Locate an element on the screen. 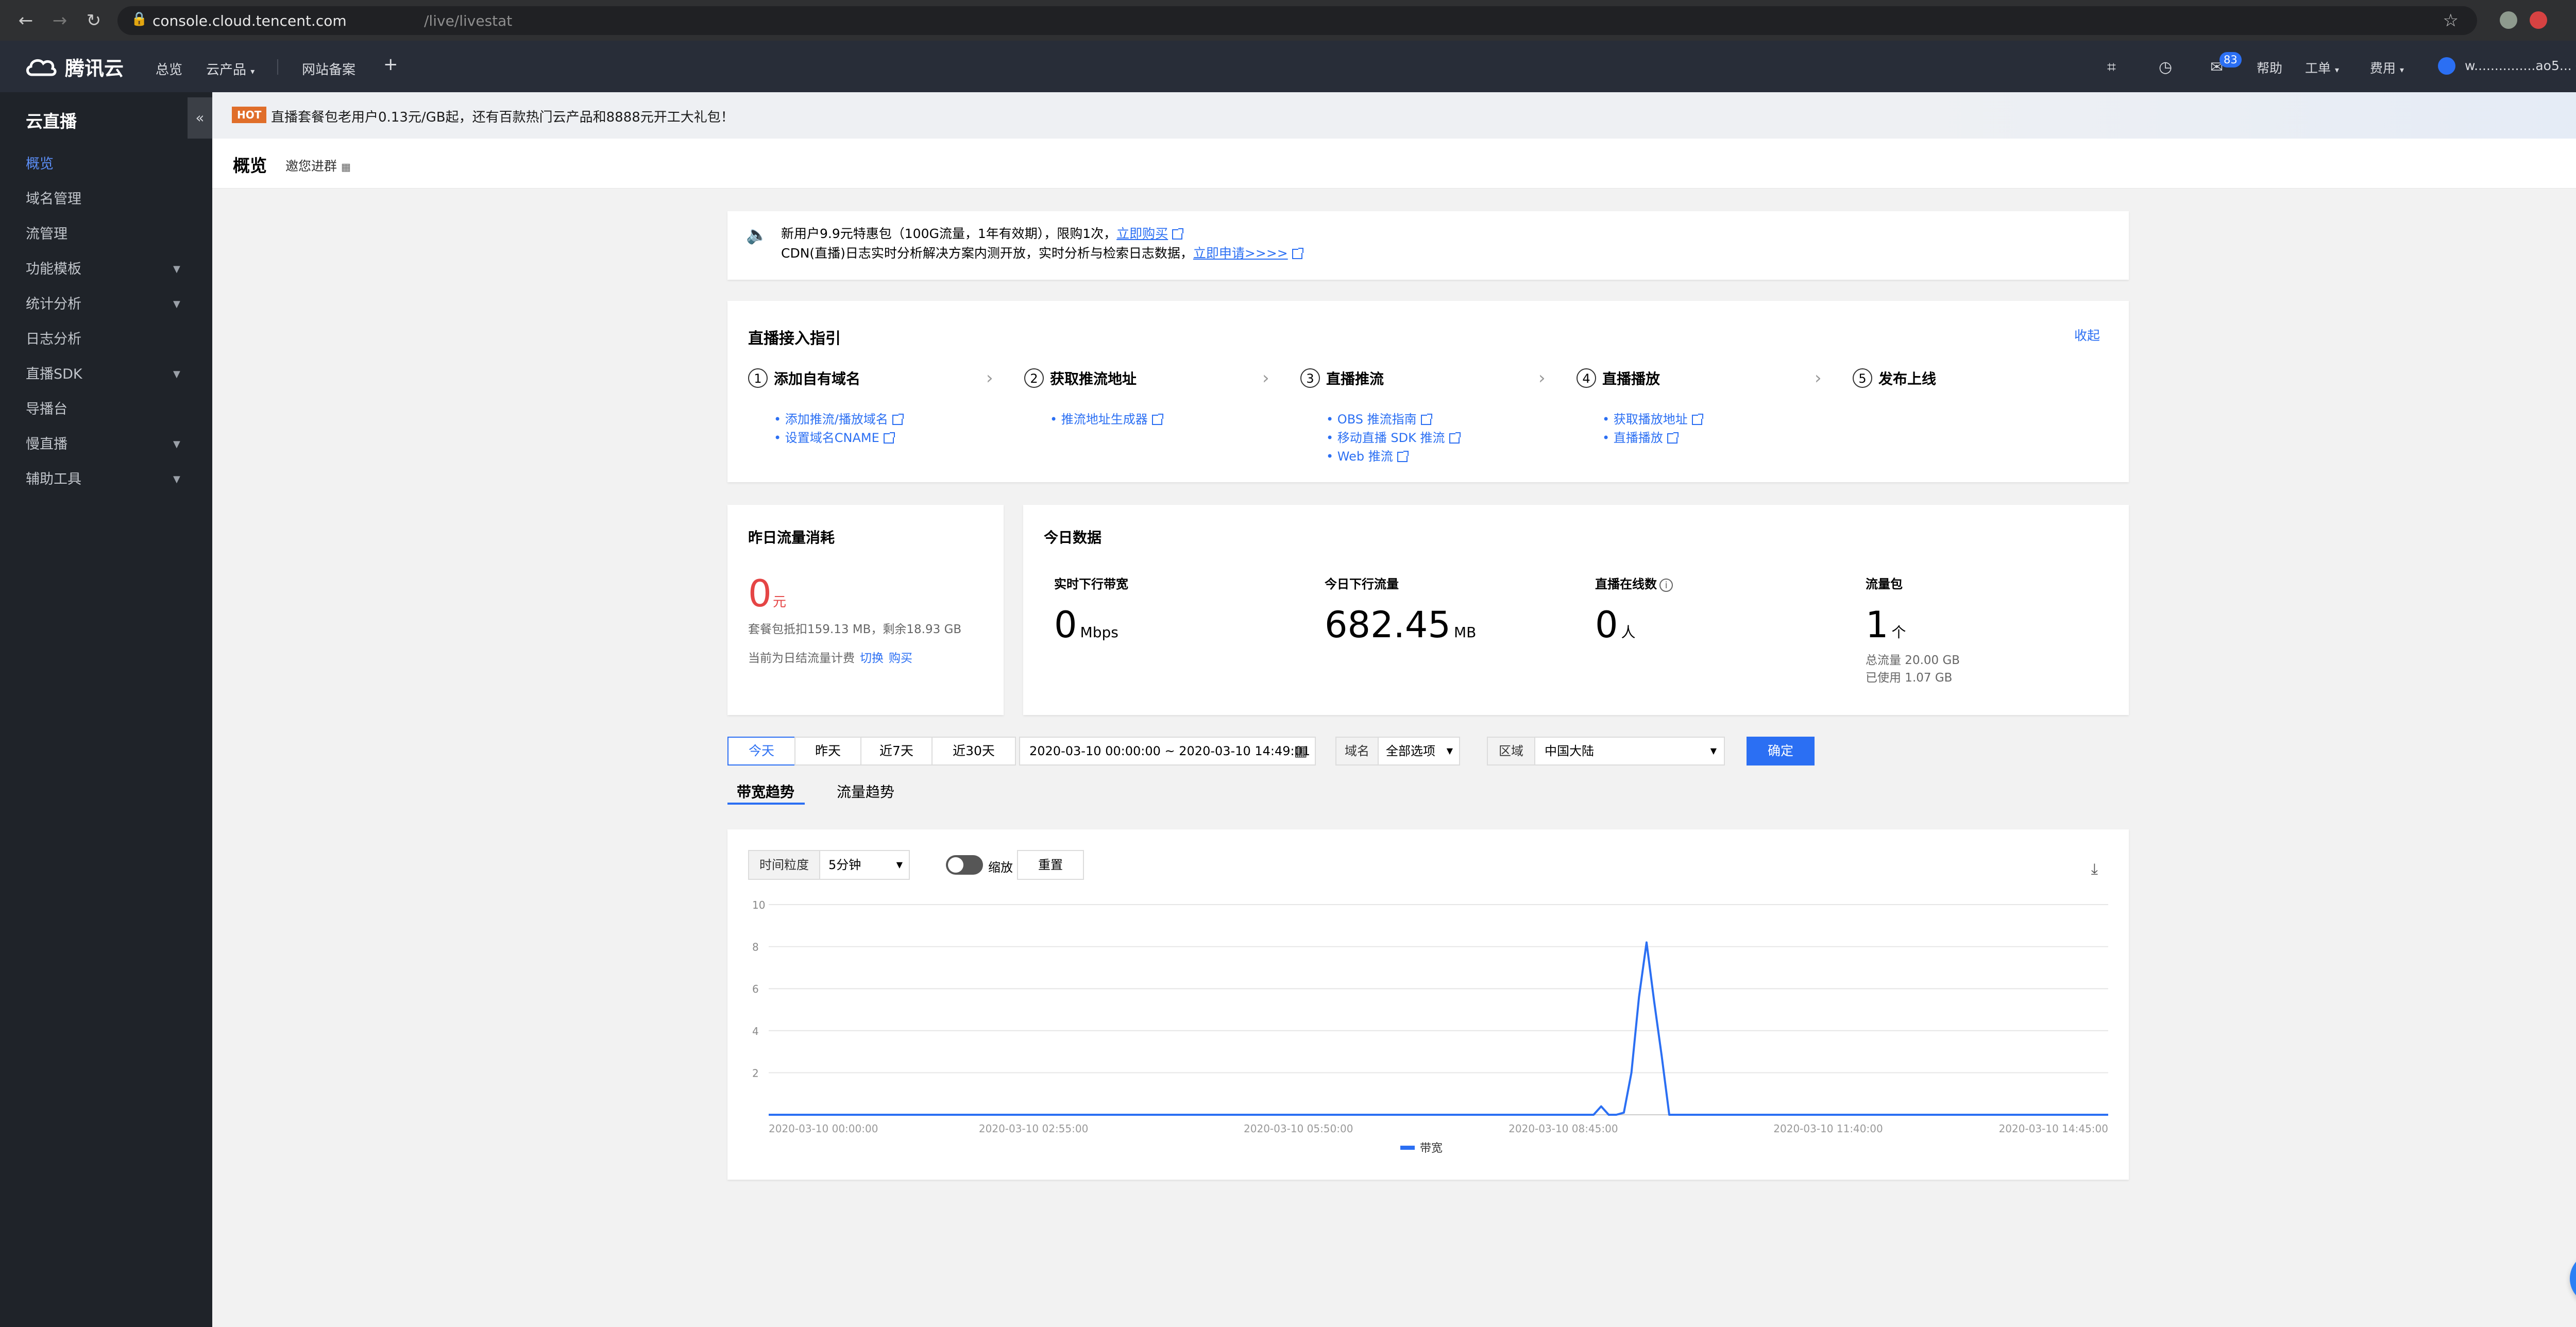 Image resolution: width=2576 pixels, height=1327 pixels. metric-number: 682.45 is located at coordinates (1388, 625).